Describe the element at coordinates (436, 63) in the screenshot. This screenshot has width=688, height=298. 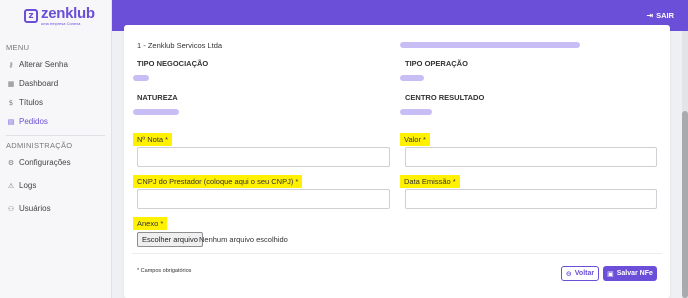
I see `tipo-operacao-label: TIPO OPERAÇÃO` at that location.